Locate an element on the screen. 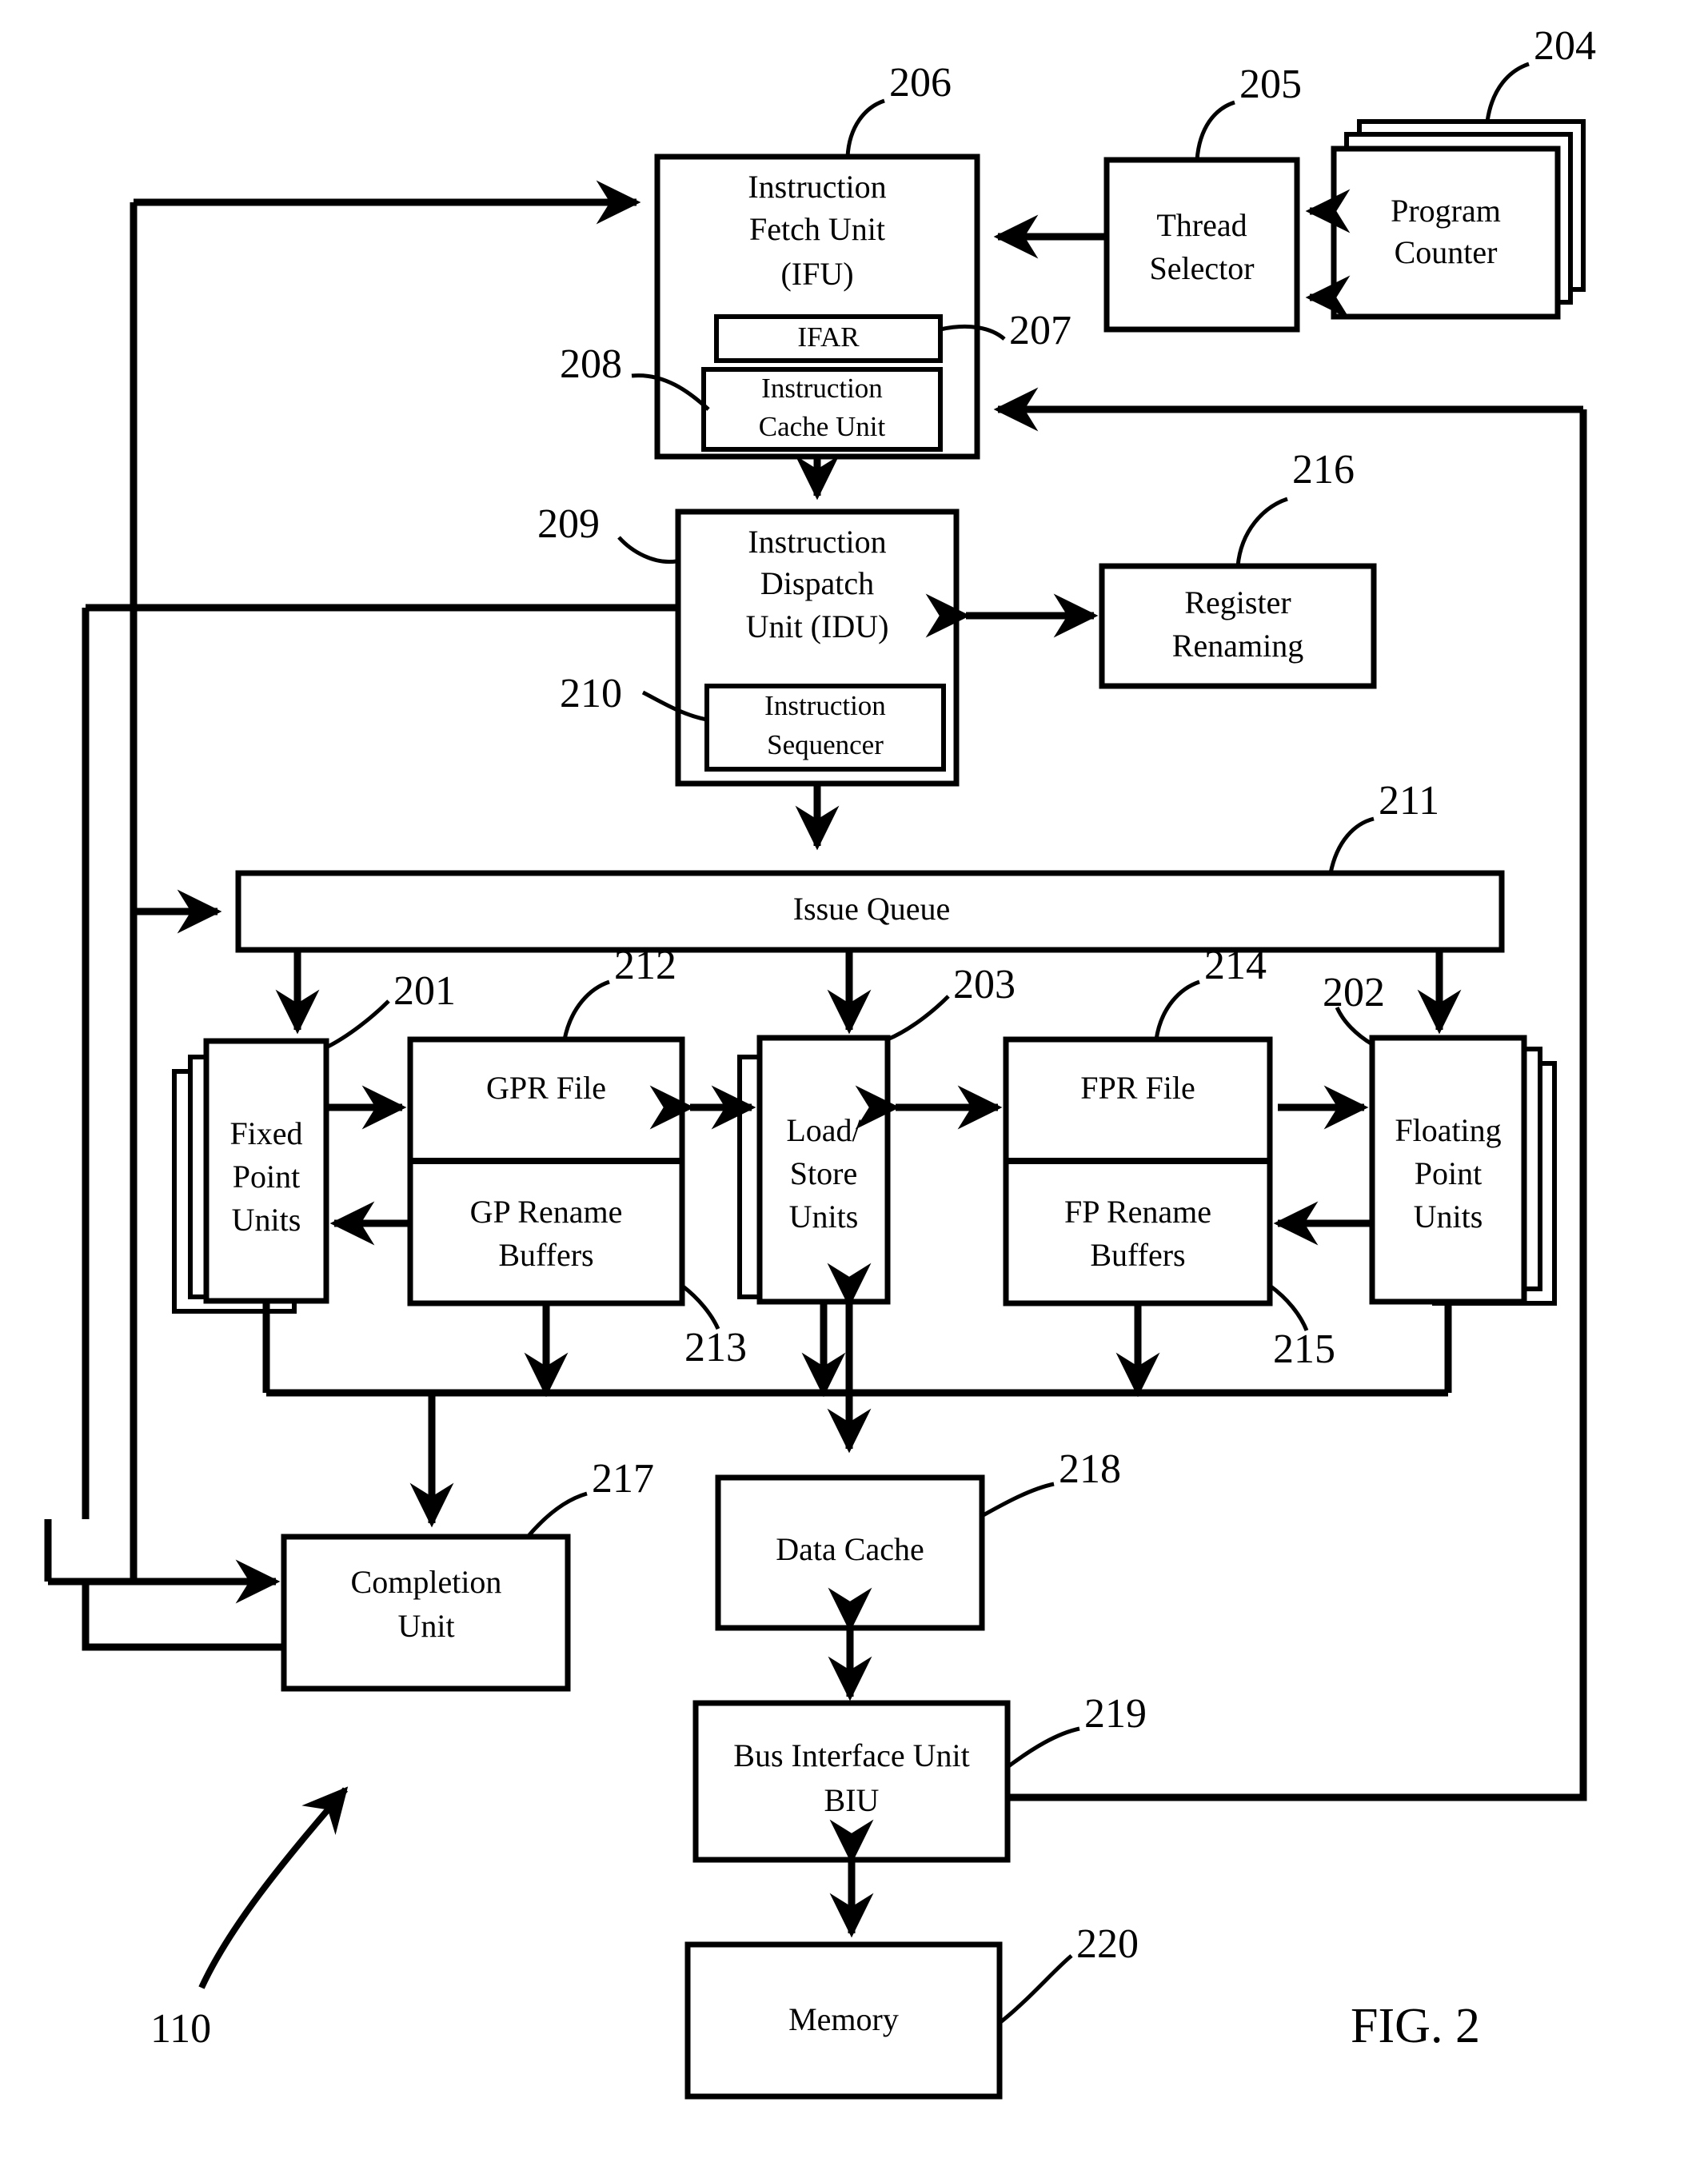  ref-202: 202 is located at coordinates (1354, 992).